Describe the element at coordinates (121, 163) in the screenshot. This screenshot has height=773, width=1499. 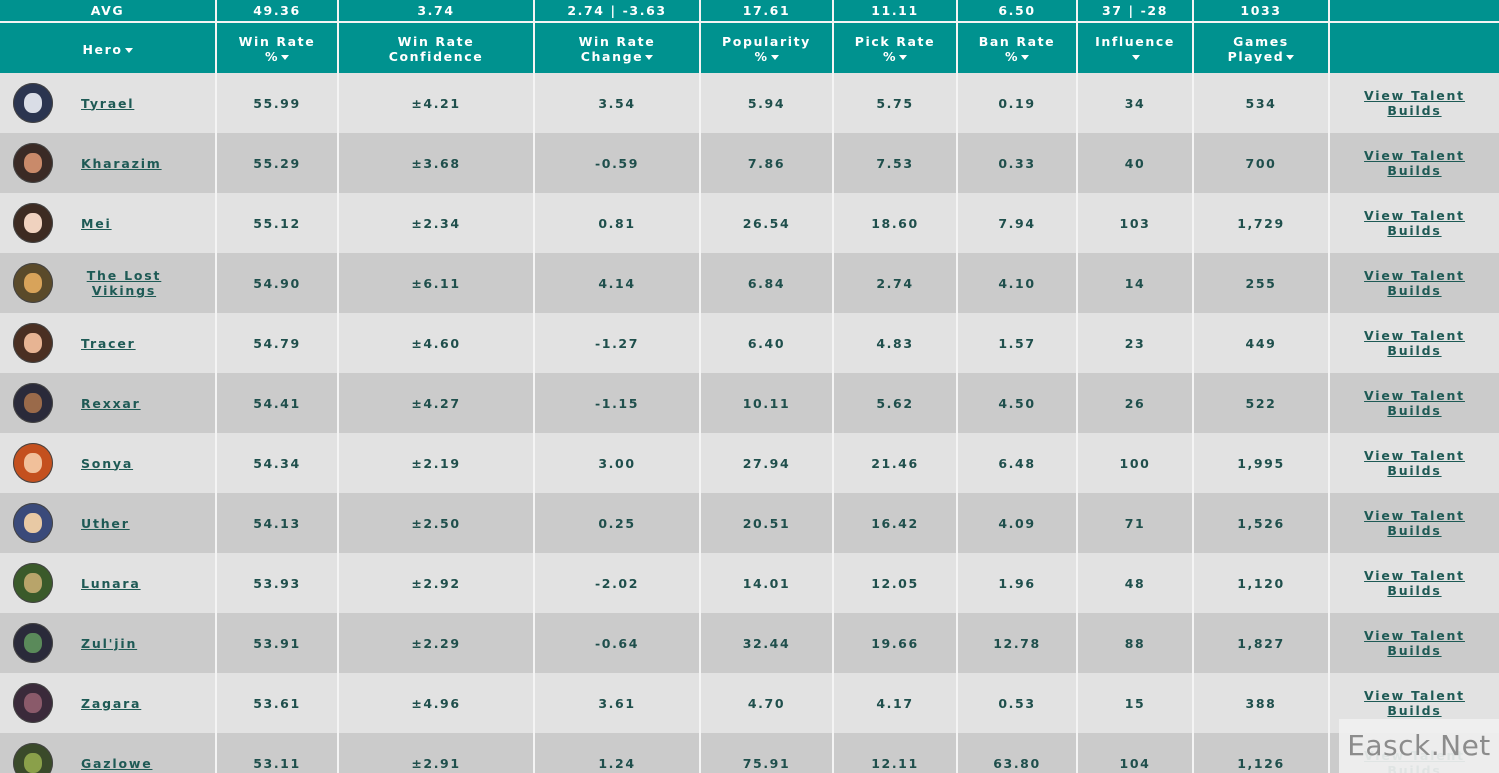
I see `hero-name-link: Kharazim` at that location.